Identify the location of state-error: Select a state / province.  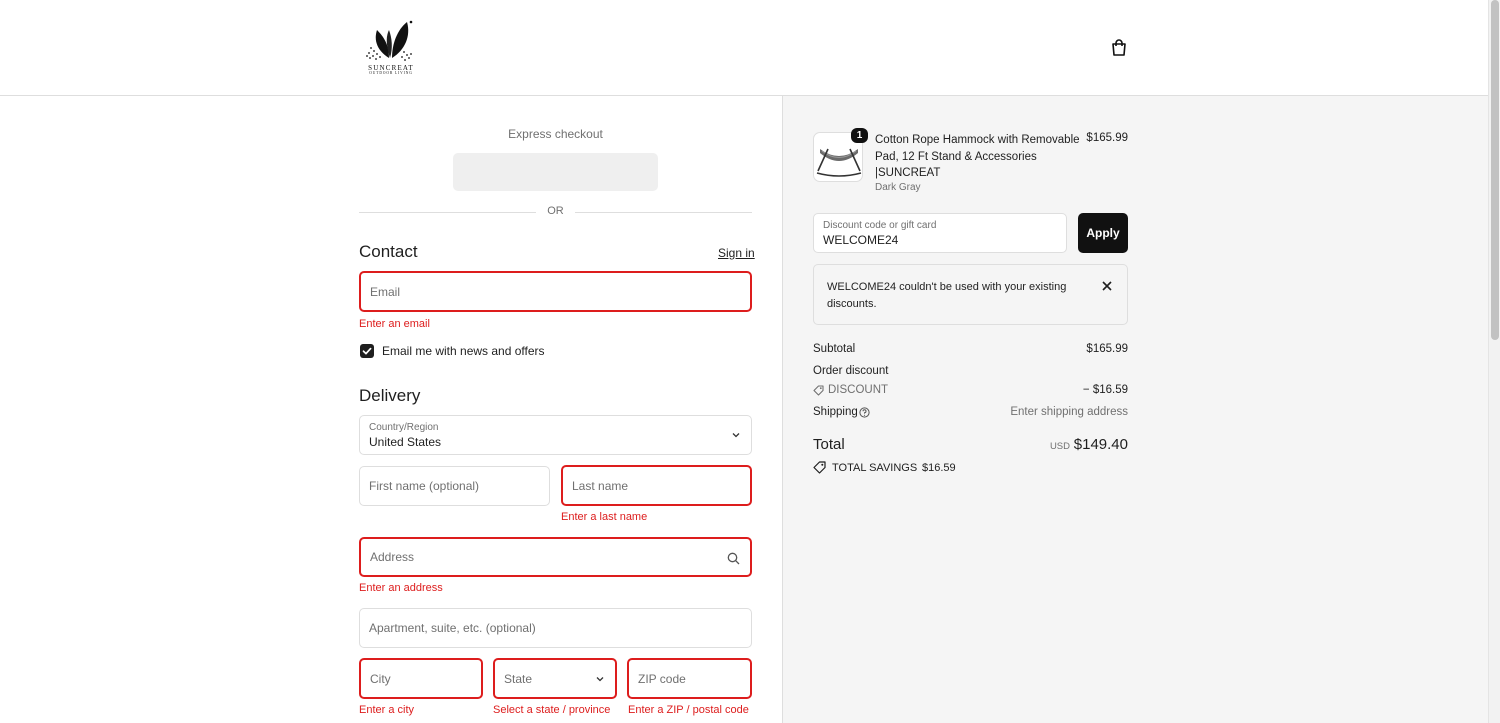
(552, 710).